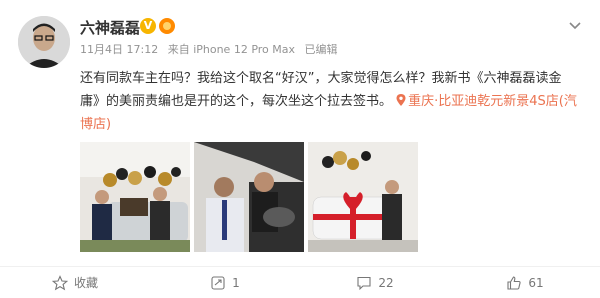 Image resolution: width=600 pixels, height=298 pixels. I want to click on collect-label: 收藏, so click(85, 283).